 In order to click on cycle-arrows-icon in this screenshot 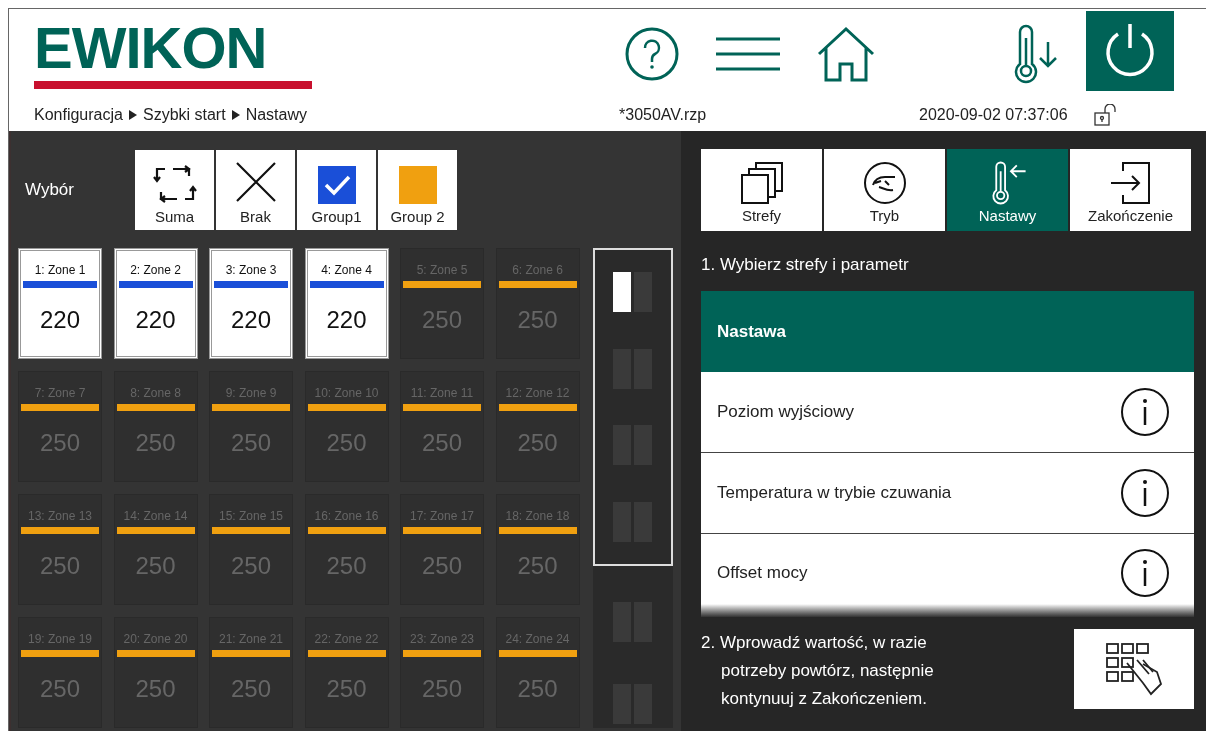, I will do `click(174, 183)`.